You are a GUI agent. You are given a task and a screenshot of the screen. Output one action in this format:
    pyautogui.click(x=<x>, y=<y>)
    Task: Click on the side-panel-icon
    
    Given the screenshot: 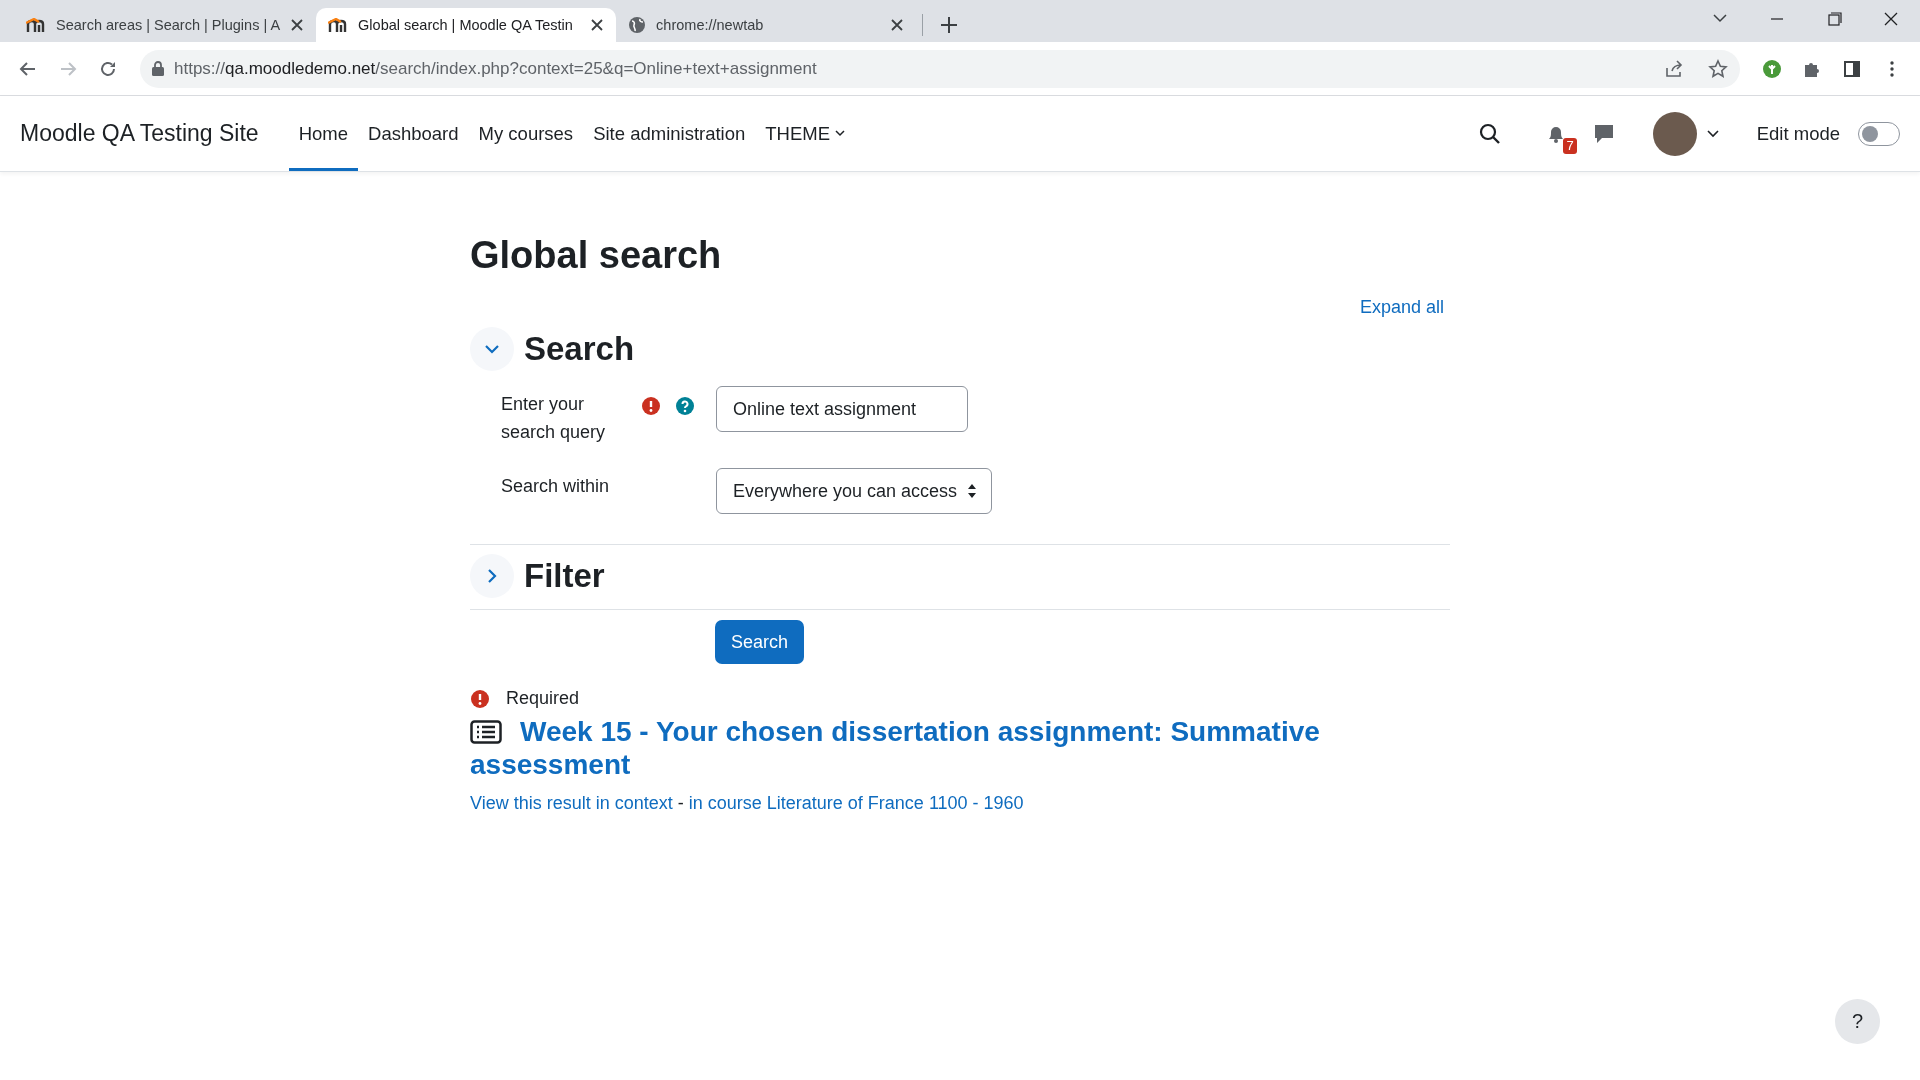 What is the action you would take?
    pyautogui.click(x=1852, y=68)
    